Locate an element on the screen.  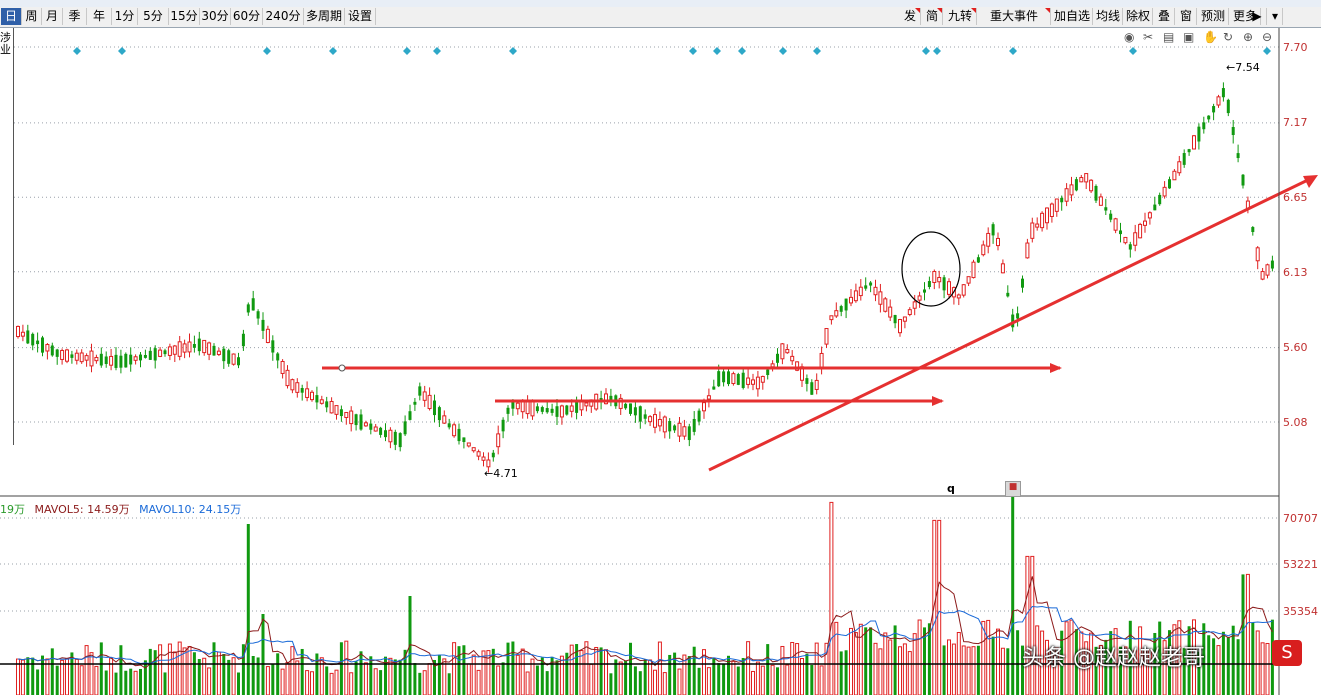
watermark-logo: S is located at coordinates (1287, 653).